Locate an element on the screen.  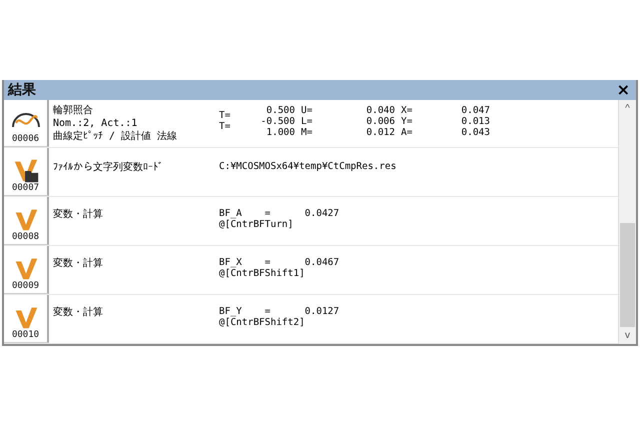
result-value: 0.012 is located at coordinates (380, 132).